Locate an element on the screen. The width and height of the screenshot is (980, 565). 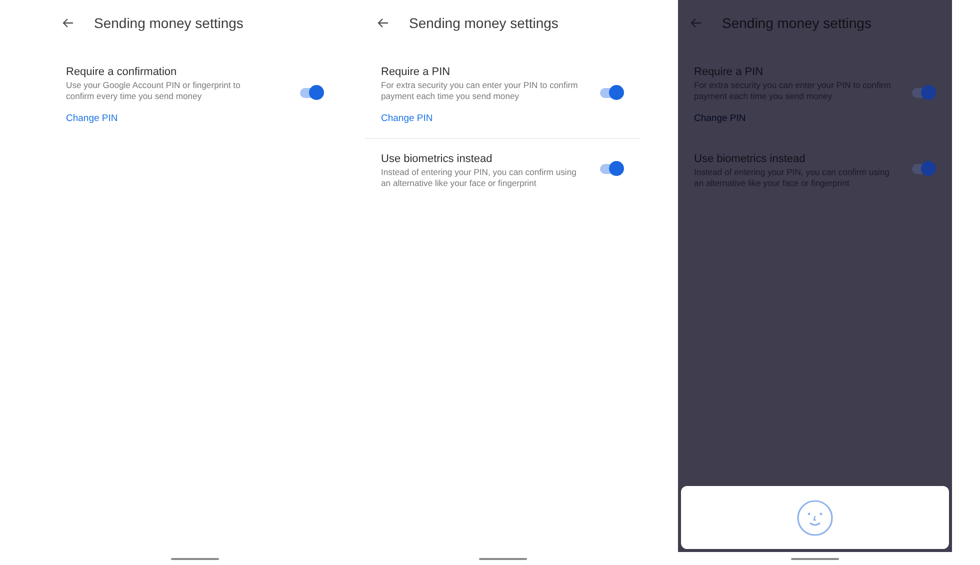
setting-title: Use biometrics instead is located at coordinates (437, 159).